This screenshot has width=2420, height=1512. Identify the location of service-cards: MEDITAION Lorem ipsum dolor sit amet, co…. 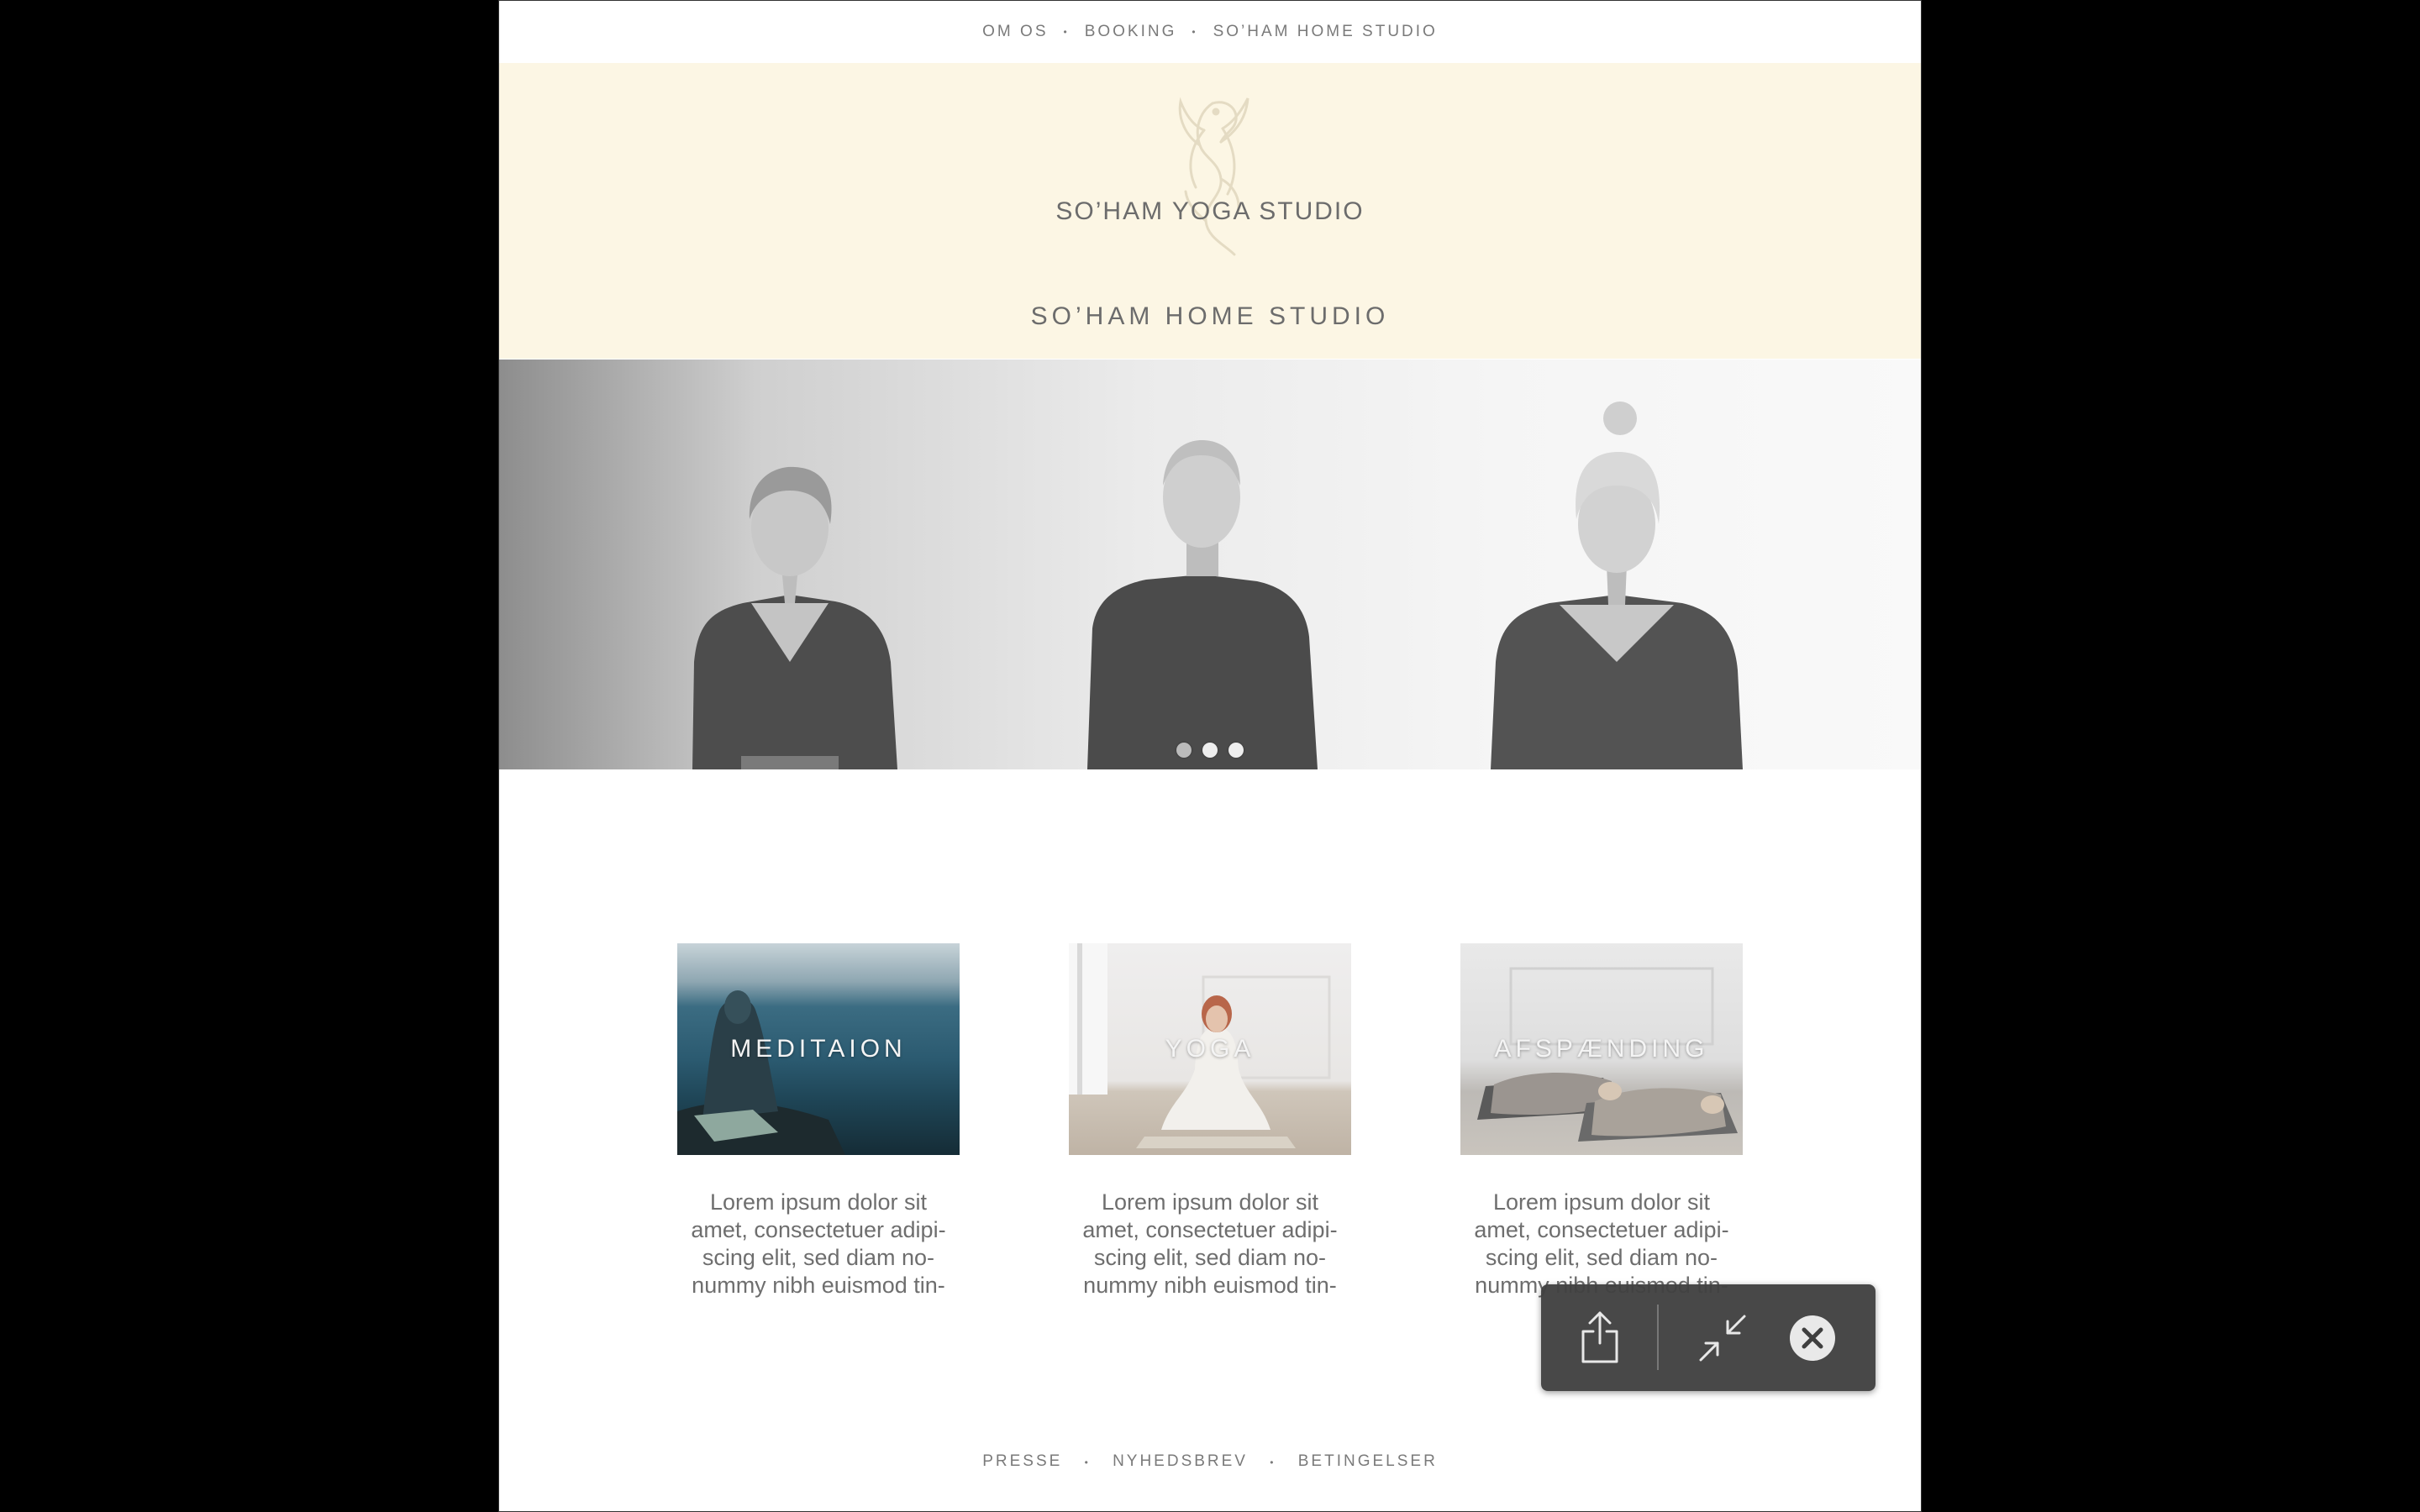
(1210, 1128).